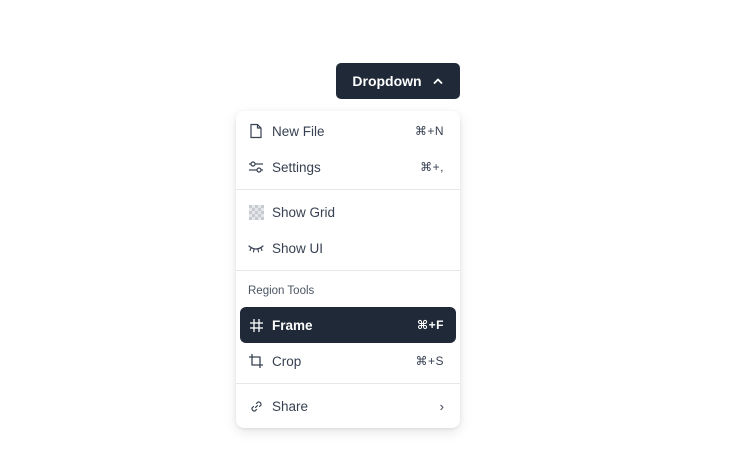  Describe the element at coordinates (298, 248) in the screenshot. I see `menu-item-label: Show UI` at that location.